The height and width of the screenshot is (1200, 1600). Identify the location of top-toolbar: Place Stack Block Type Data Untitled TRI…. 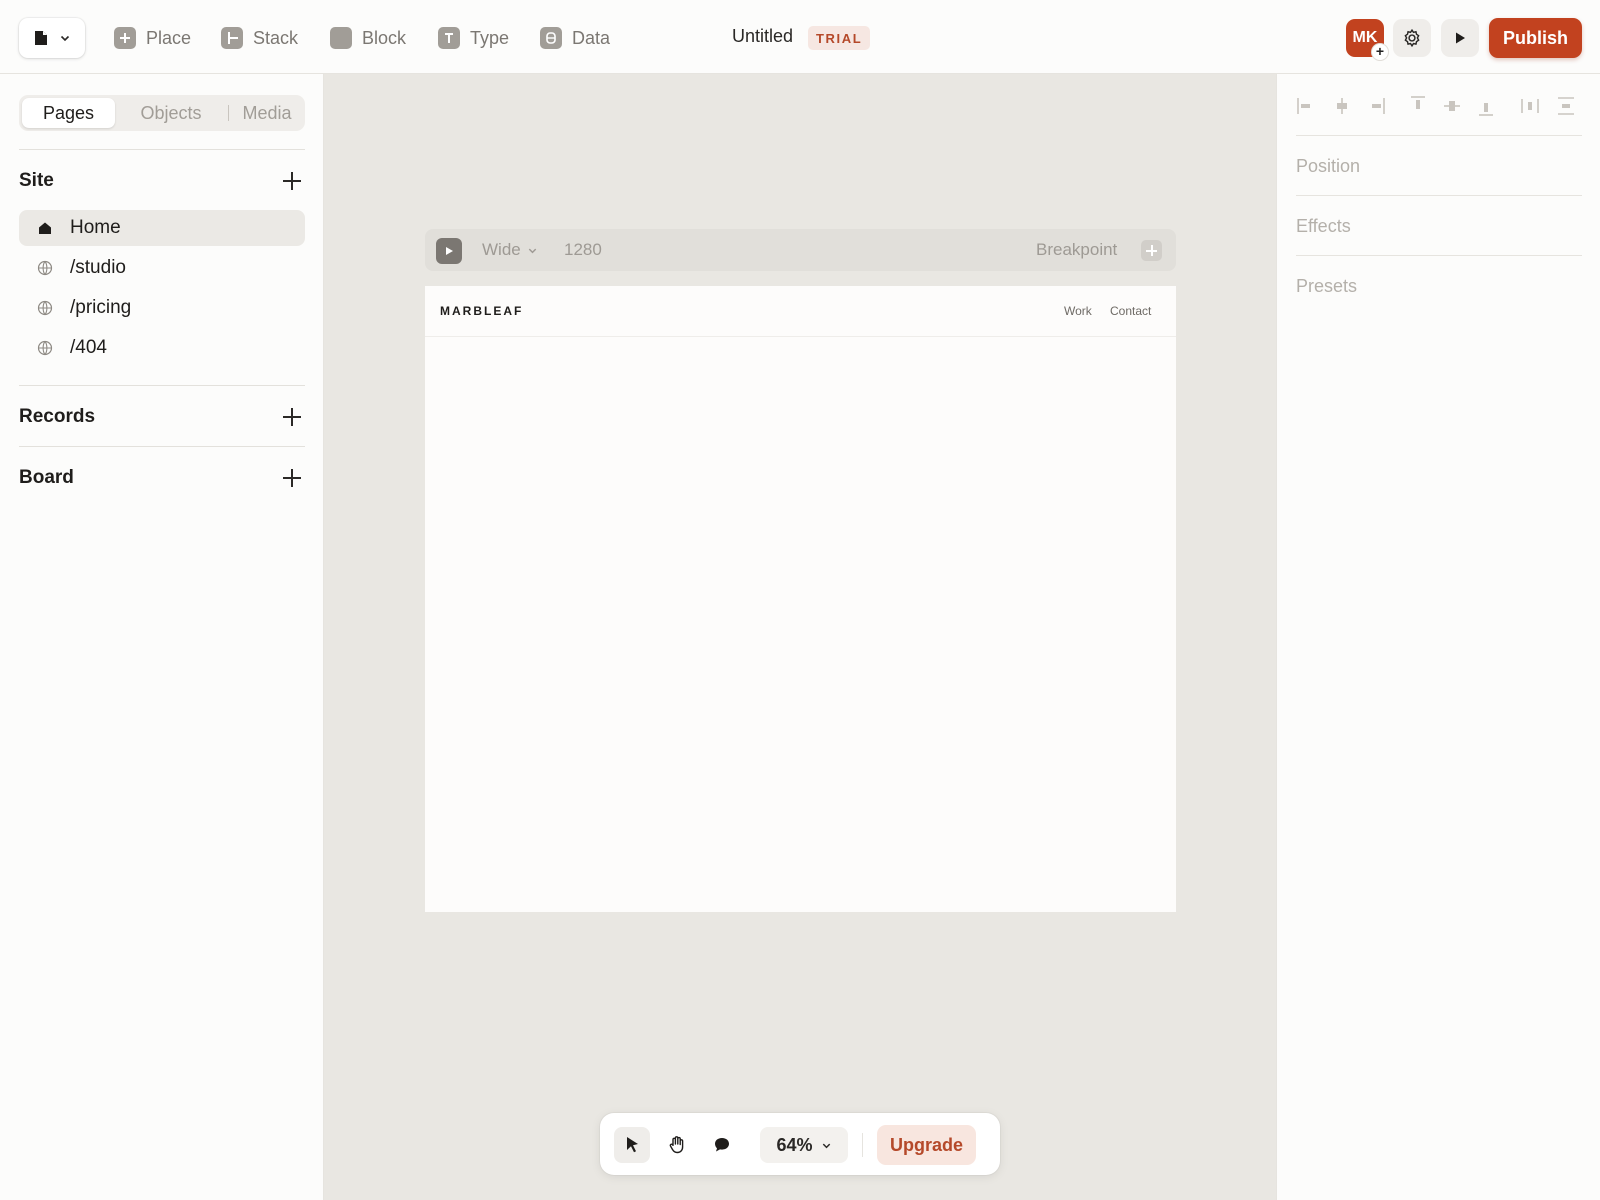
(800, 37).